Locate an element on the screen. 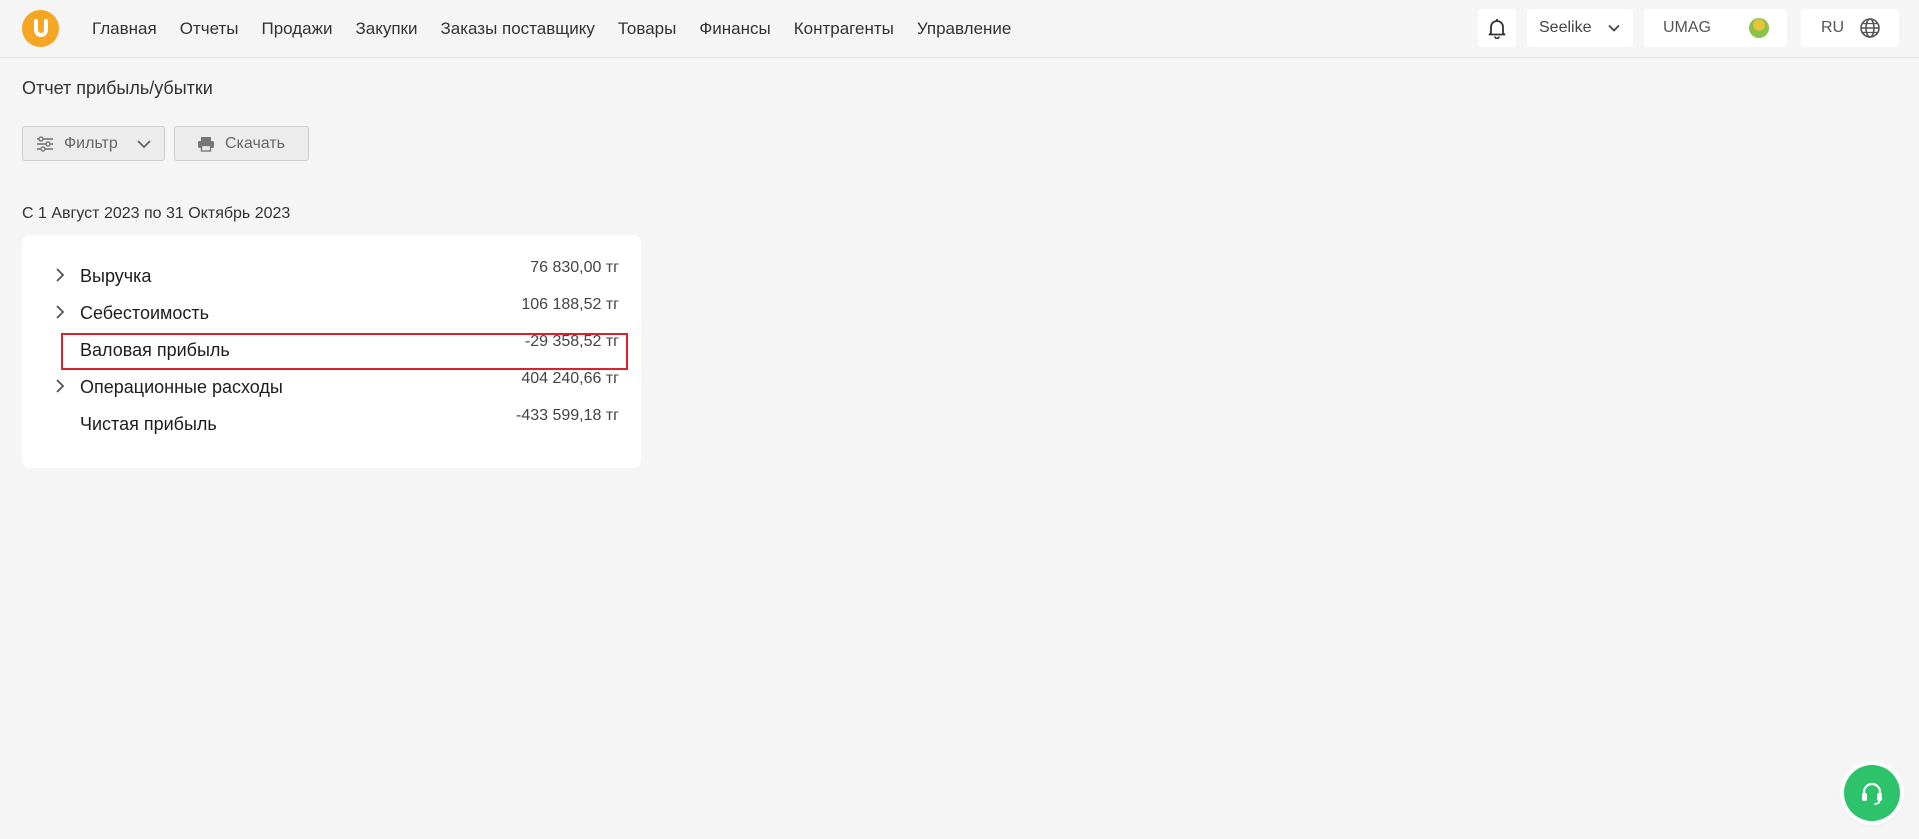  store-select: Seelike is located at coordinates (1580, 28).